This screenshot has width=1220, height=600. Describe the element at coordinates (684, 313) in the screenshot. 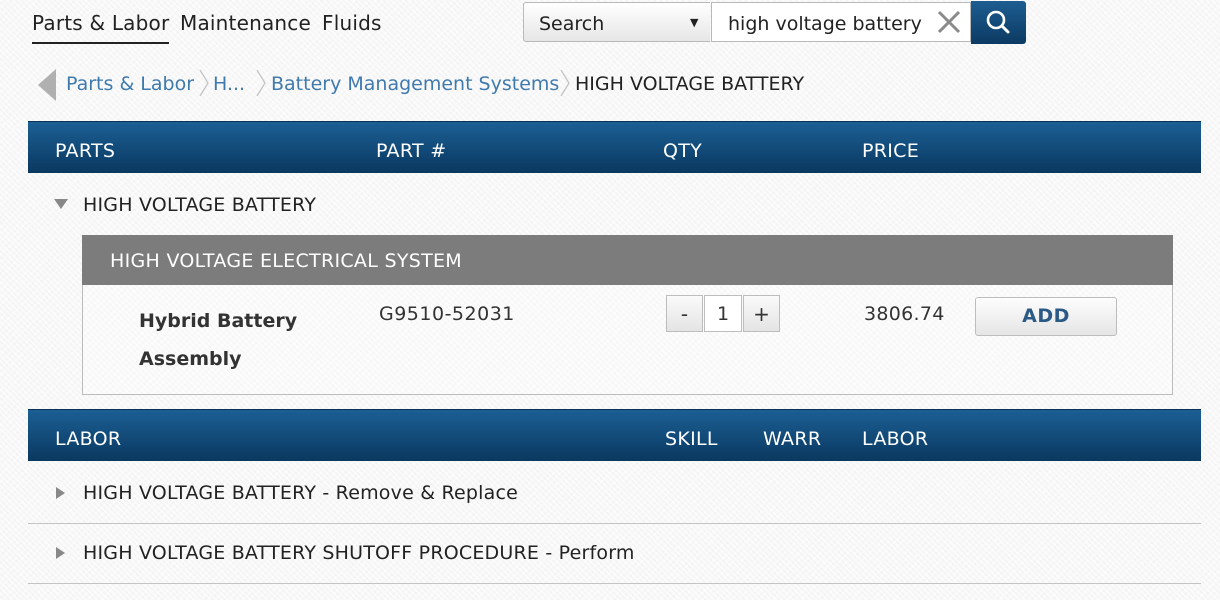

I see `qty-decrement-button: -` at that location.